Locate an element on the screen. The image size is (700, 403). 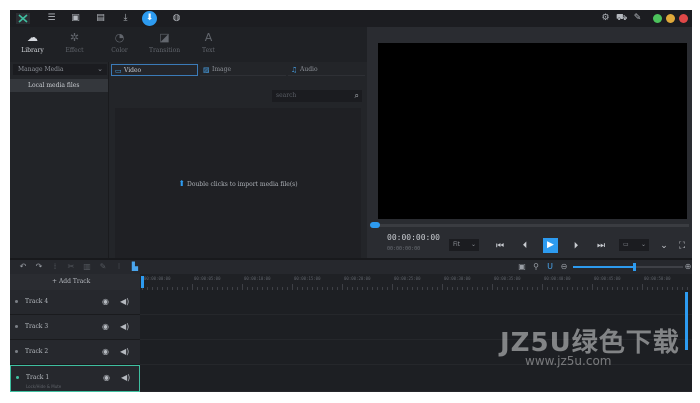
add-track-button: + Add Track is located at coordinates (71, 281).